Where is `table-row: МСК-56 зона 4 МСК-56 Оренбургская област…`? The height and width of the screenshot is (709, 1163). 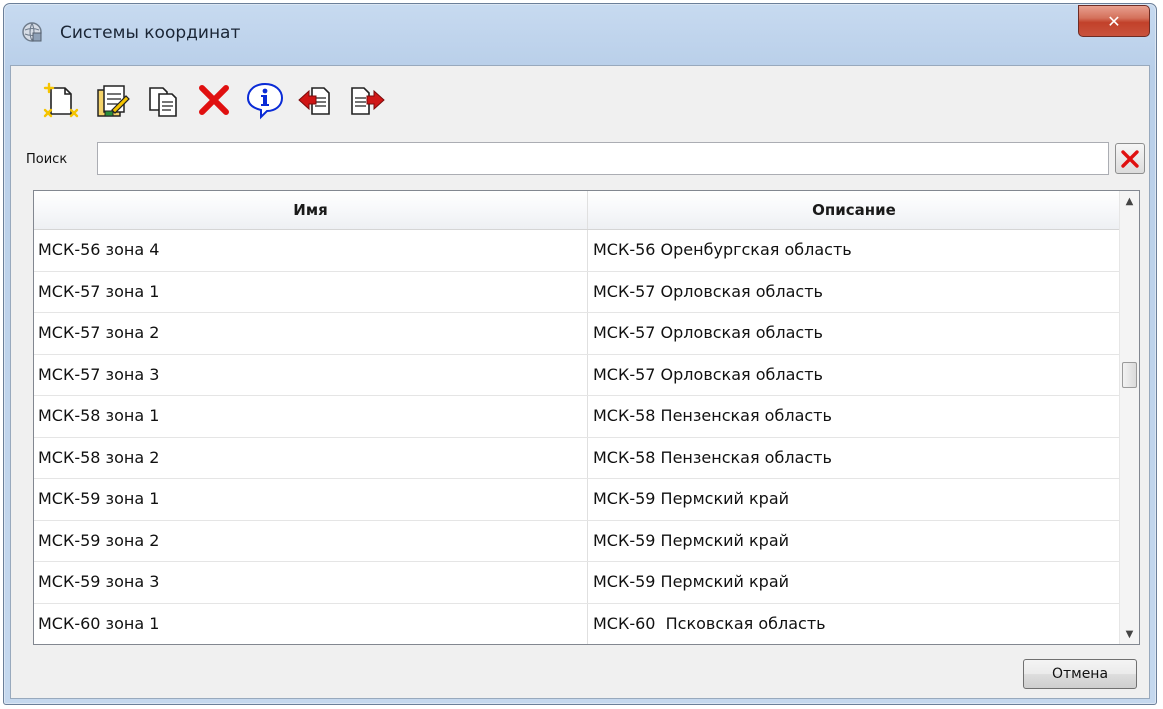
table-row: МСК-56 зона 4 МСК-56 Оренбургская област… is located at coordinates (577, 251).